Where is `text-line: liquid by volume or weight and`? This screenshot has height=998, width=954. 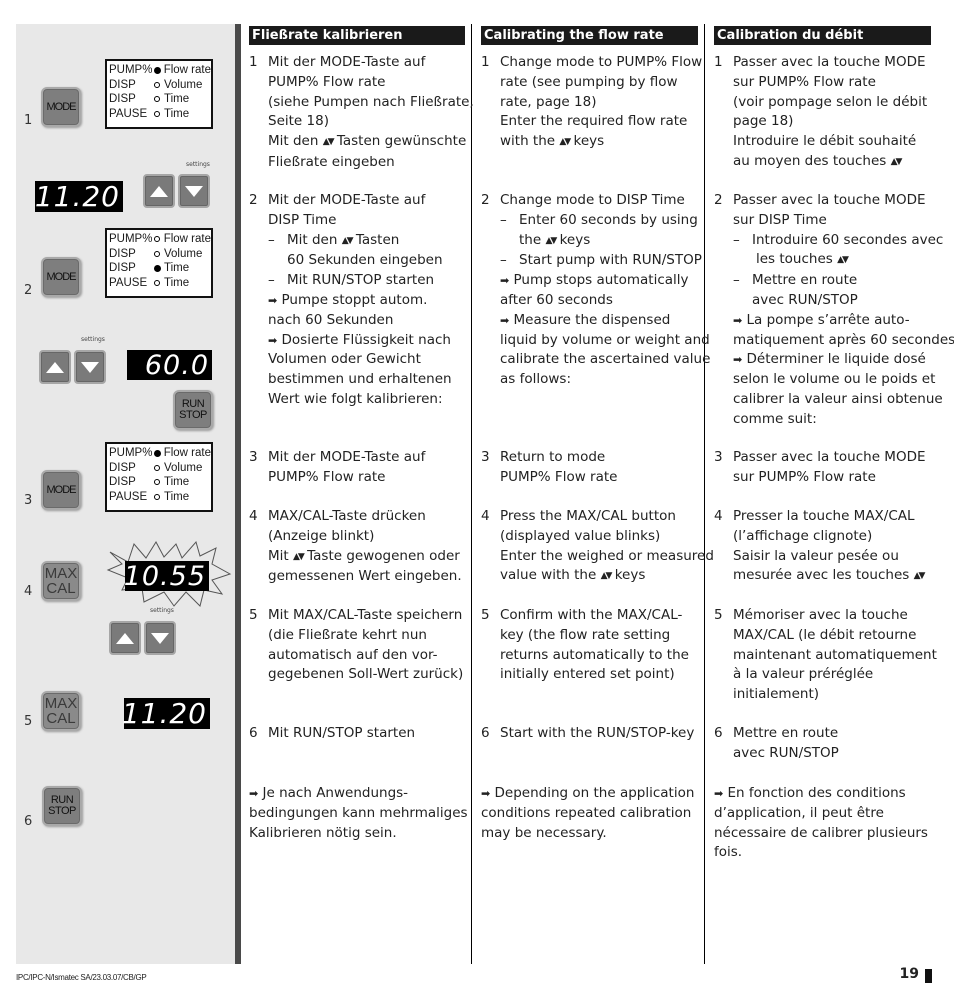 text-line: liquid by volume or weight and is located at coordinates (605, 339).